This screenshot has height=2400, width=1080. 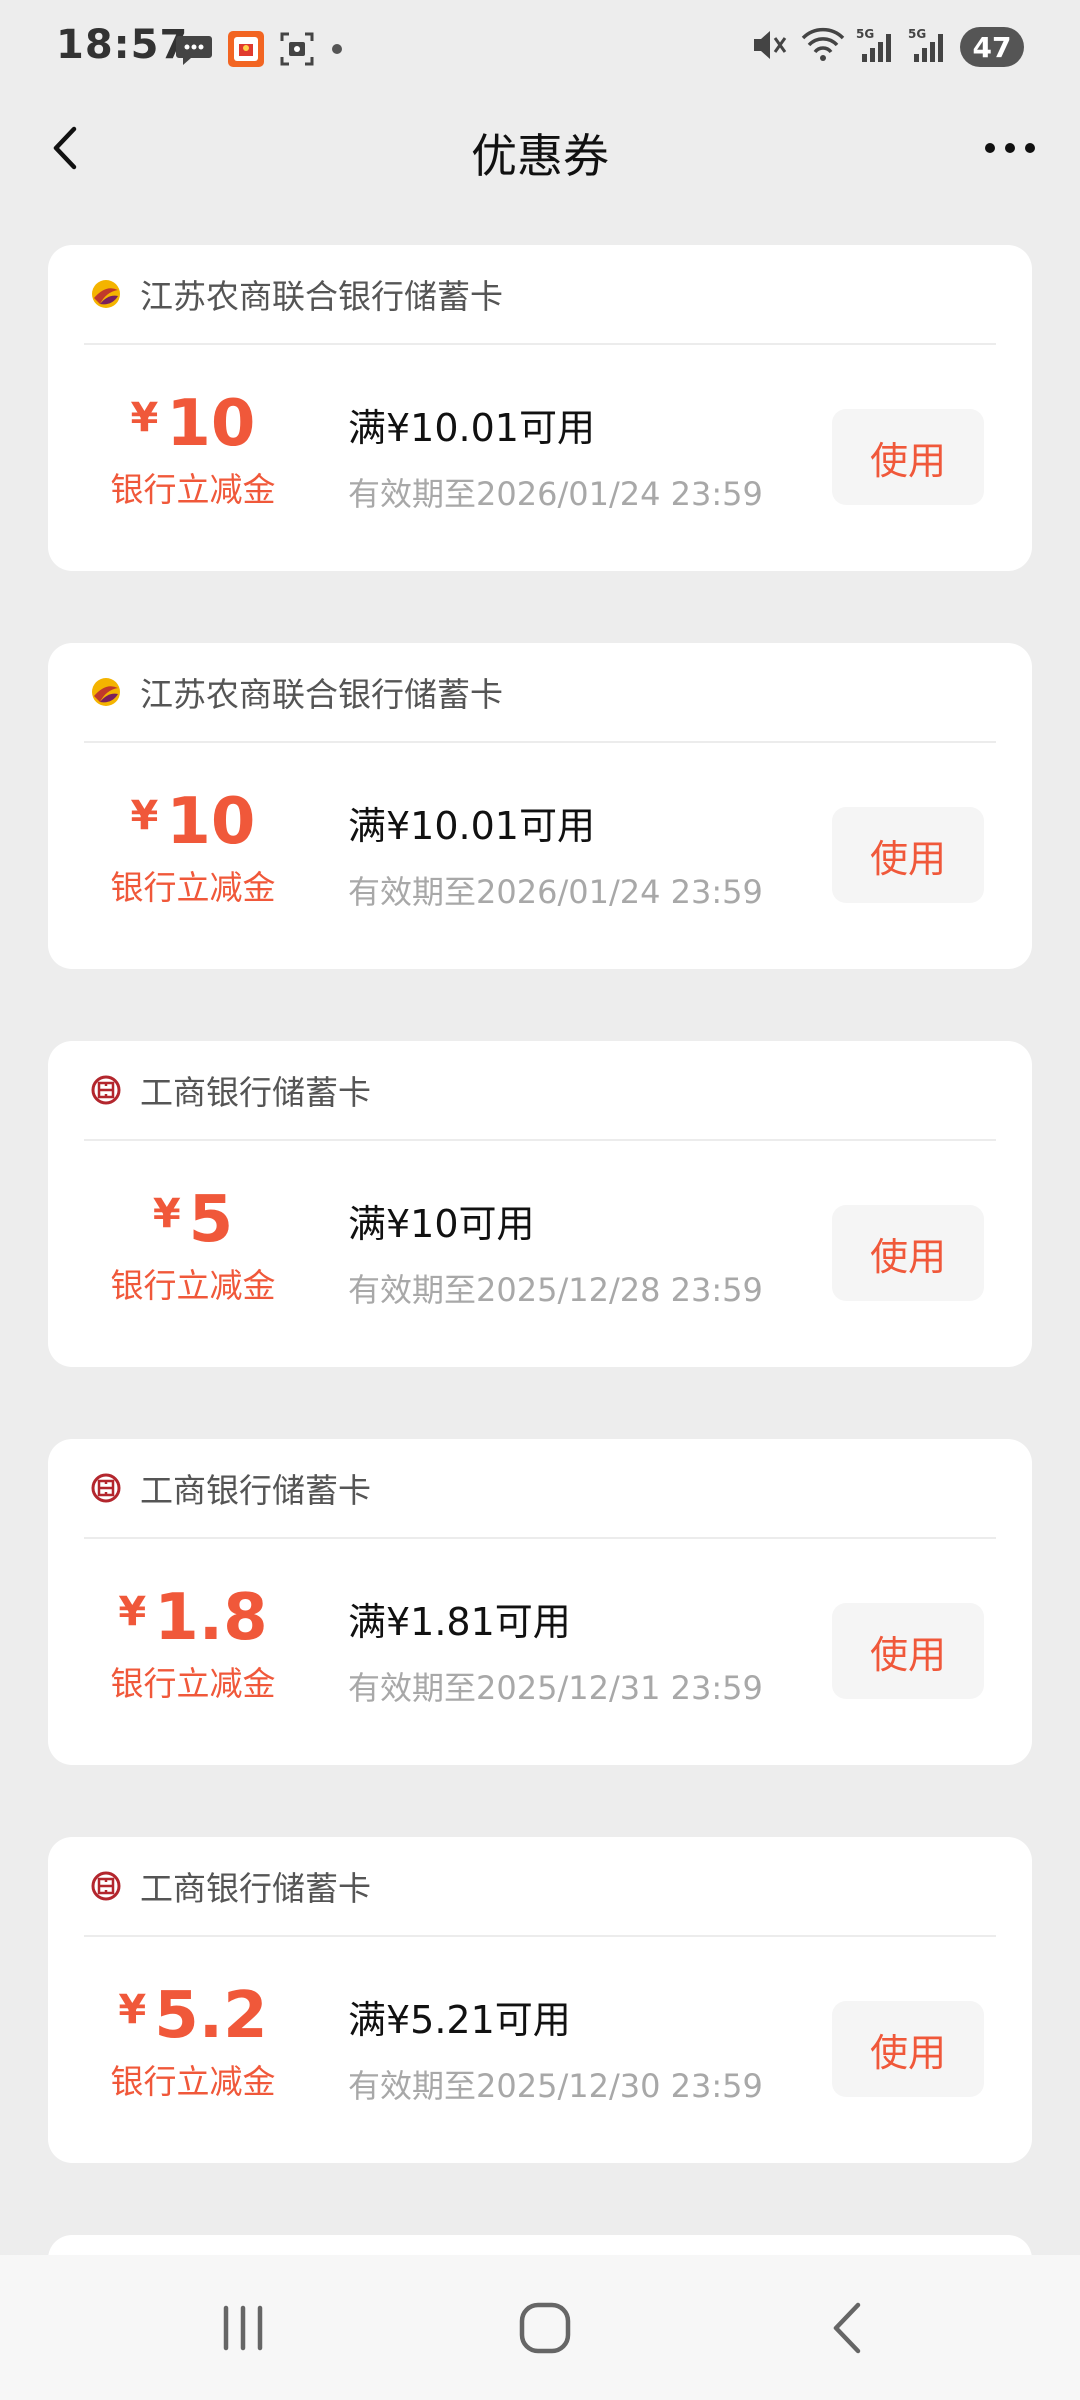 I want to click on amount-block: ¥ 5.2 银行立减金, so click(x=193, y=2042).